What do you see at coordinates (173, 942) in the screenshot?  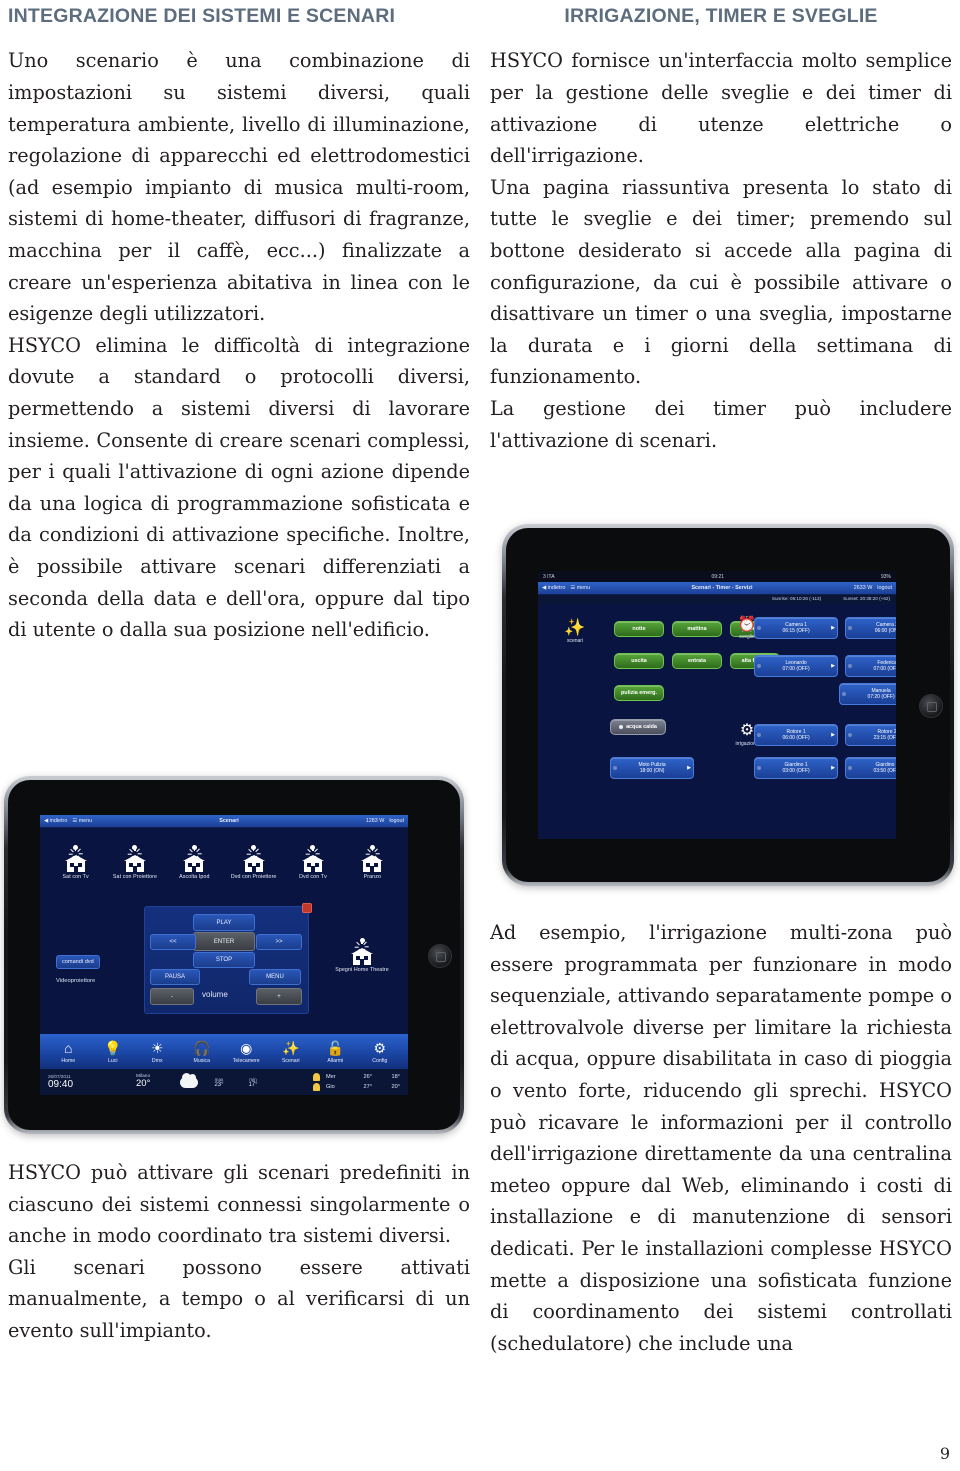 I see `remote-prev-button: <<` at bounding box center [173, 942].